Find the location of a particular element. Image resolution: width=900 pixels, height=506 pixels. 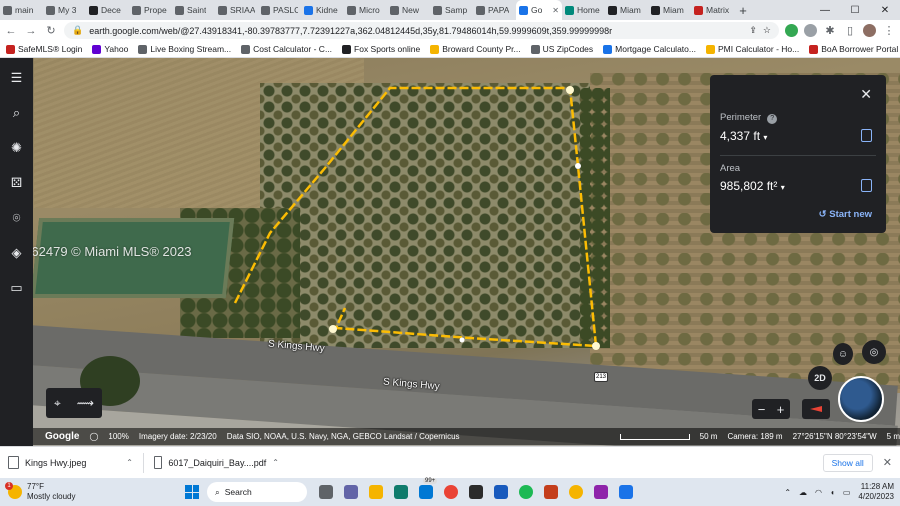

volume-icon: ◖ is located at coordinates (832, 492).